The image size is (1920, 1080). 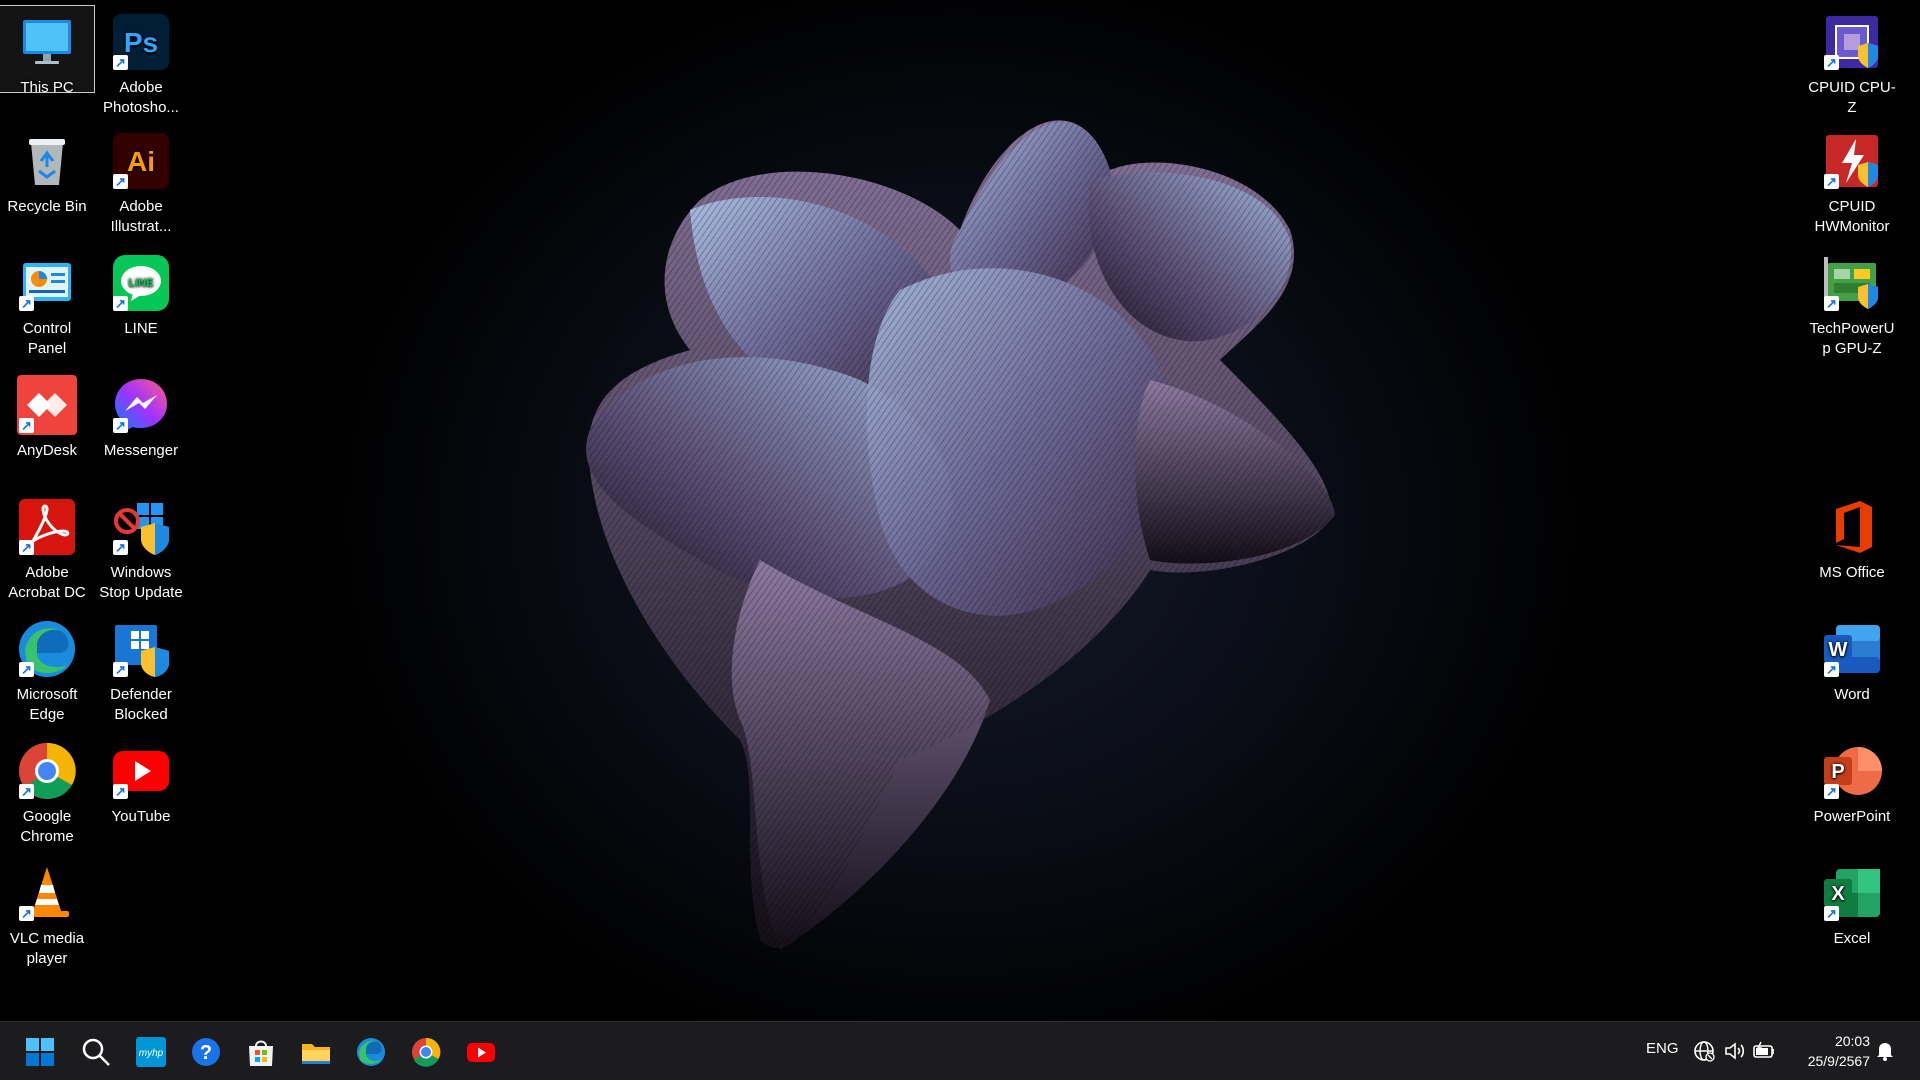 What do you see at coordinates (141, 547) in the screenshot?
I see `desktop-icon-windows-stop-update: ↗ Windows Stop Update` at bounding box center [141, 547].